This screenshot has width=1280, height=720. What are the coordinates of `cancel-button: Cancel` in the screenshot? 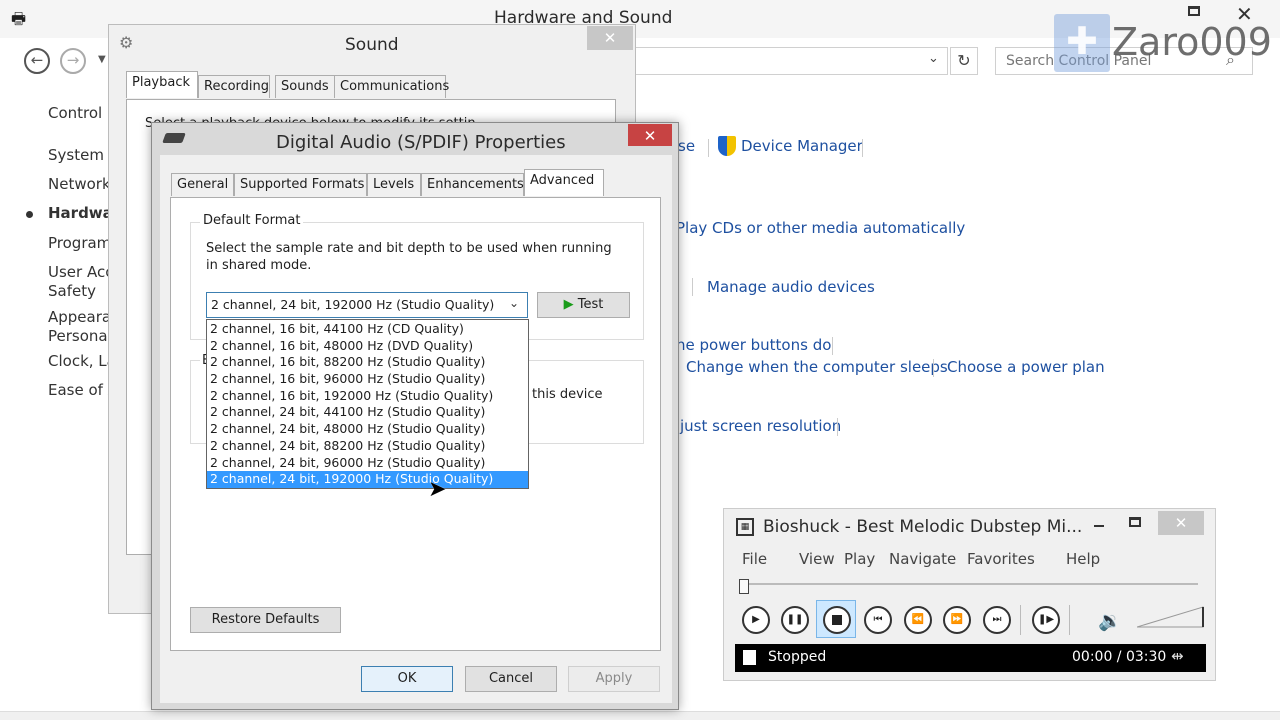 It's located at (511, 679).